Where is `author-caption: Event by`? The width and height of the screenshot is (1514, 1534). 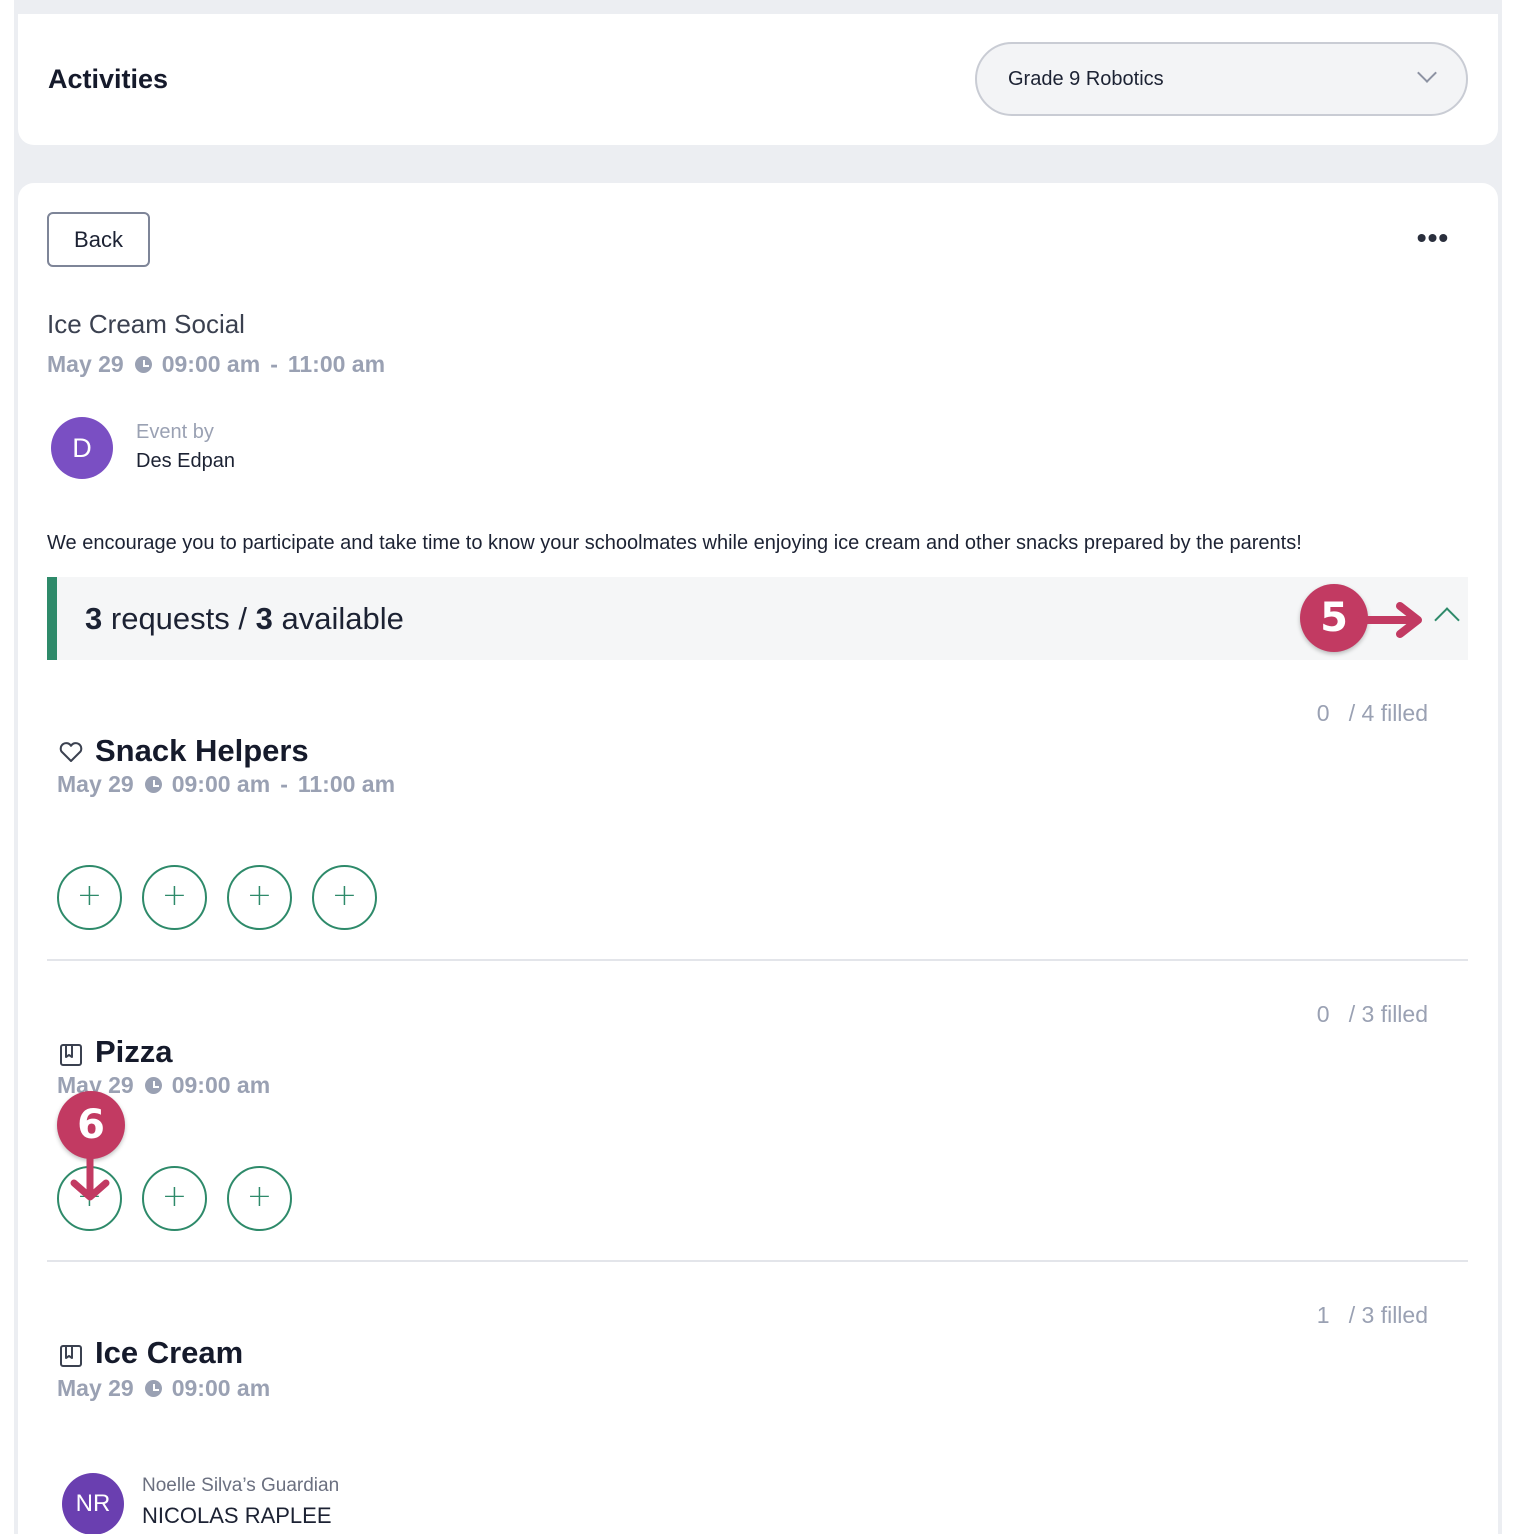 author-caption: Event by is located at coordinates (175, 432).